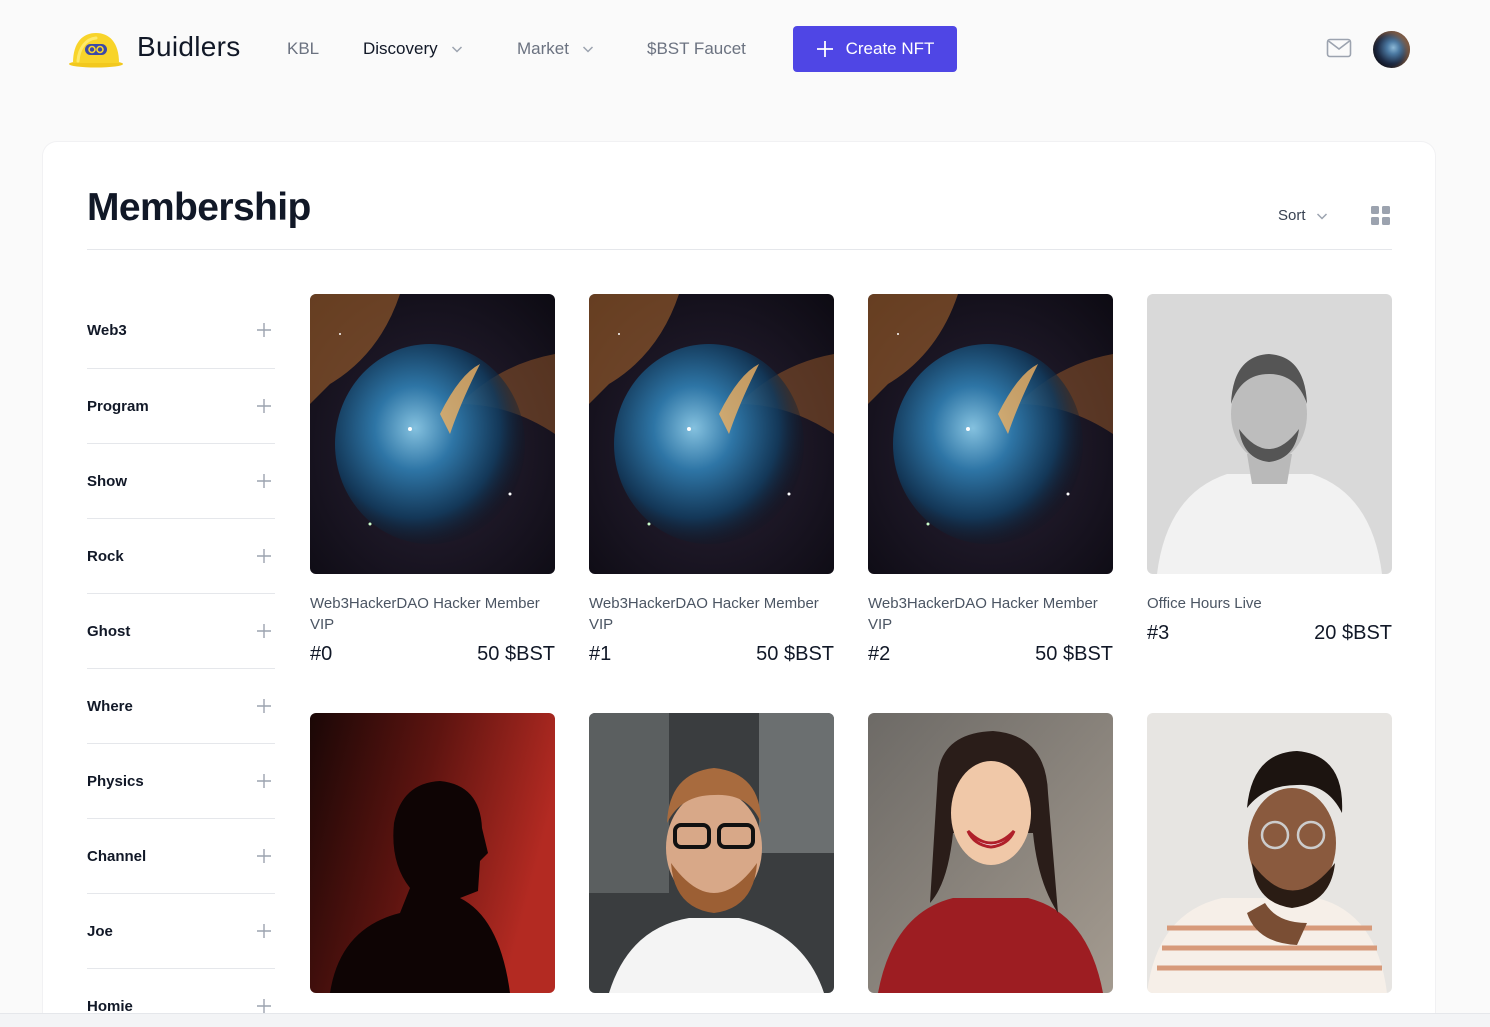 This screenshot has height=1027, width=1490. What do you see at coordinates (189, 47) in the screenshot?
I see `brand-name: Buidlers` at bounding box center [189, 47].